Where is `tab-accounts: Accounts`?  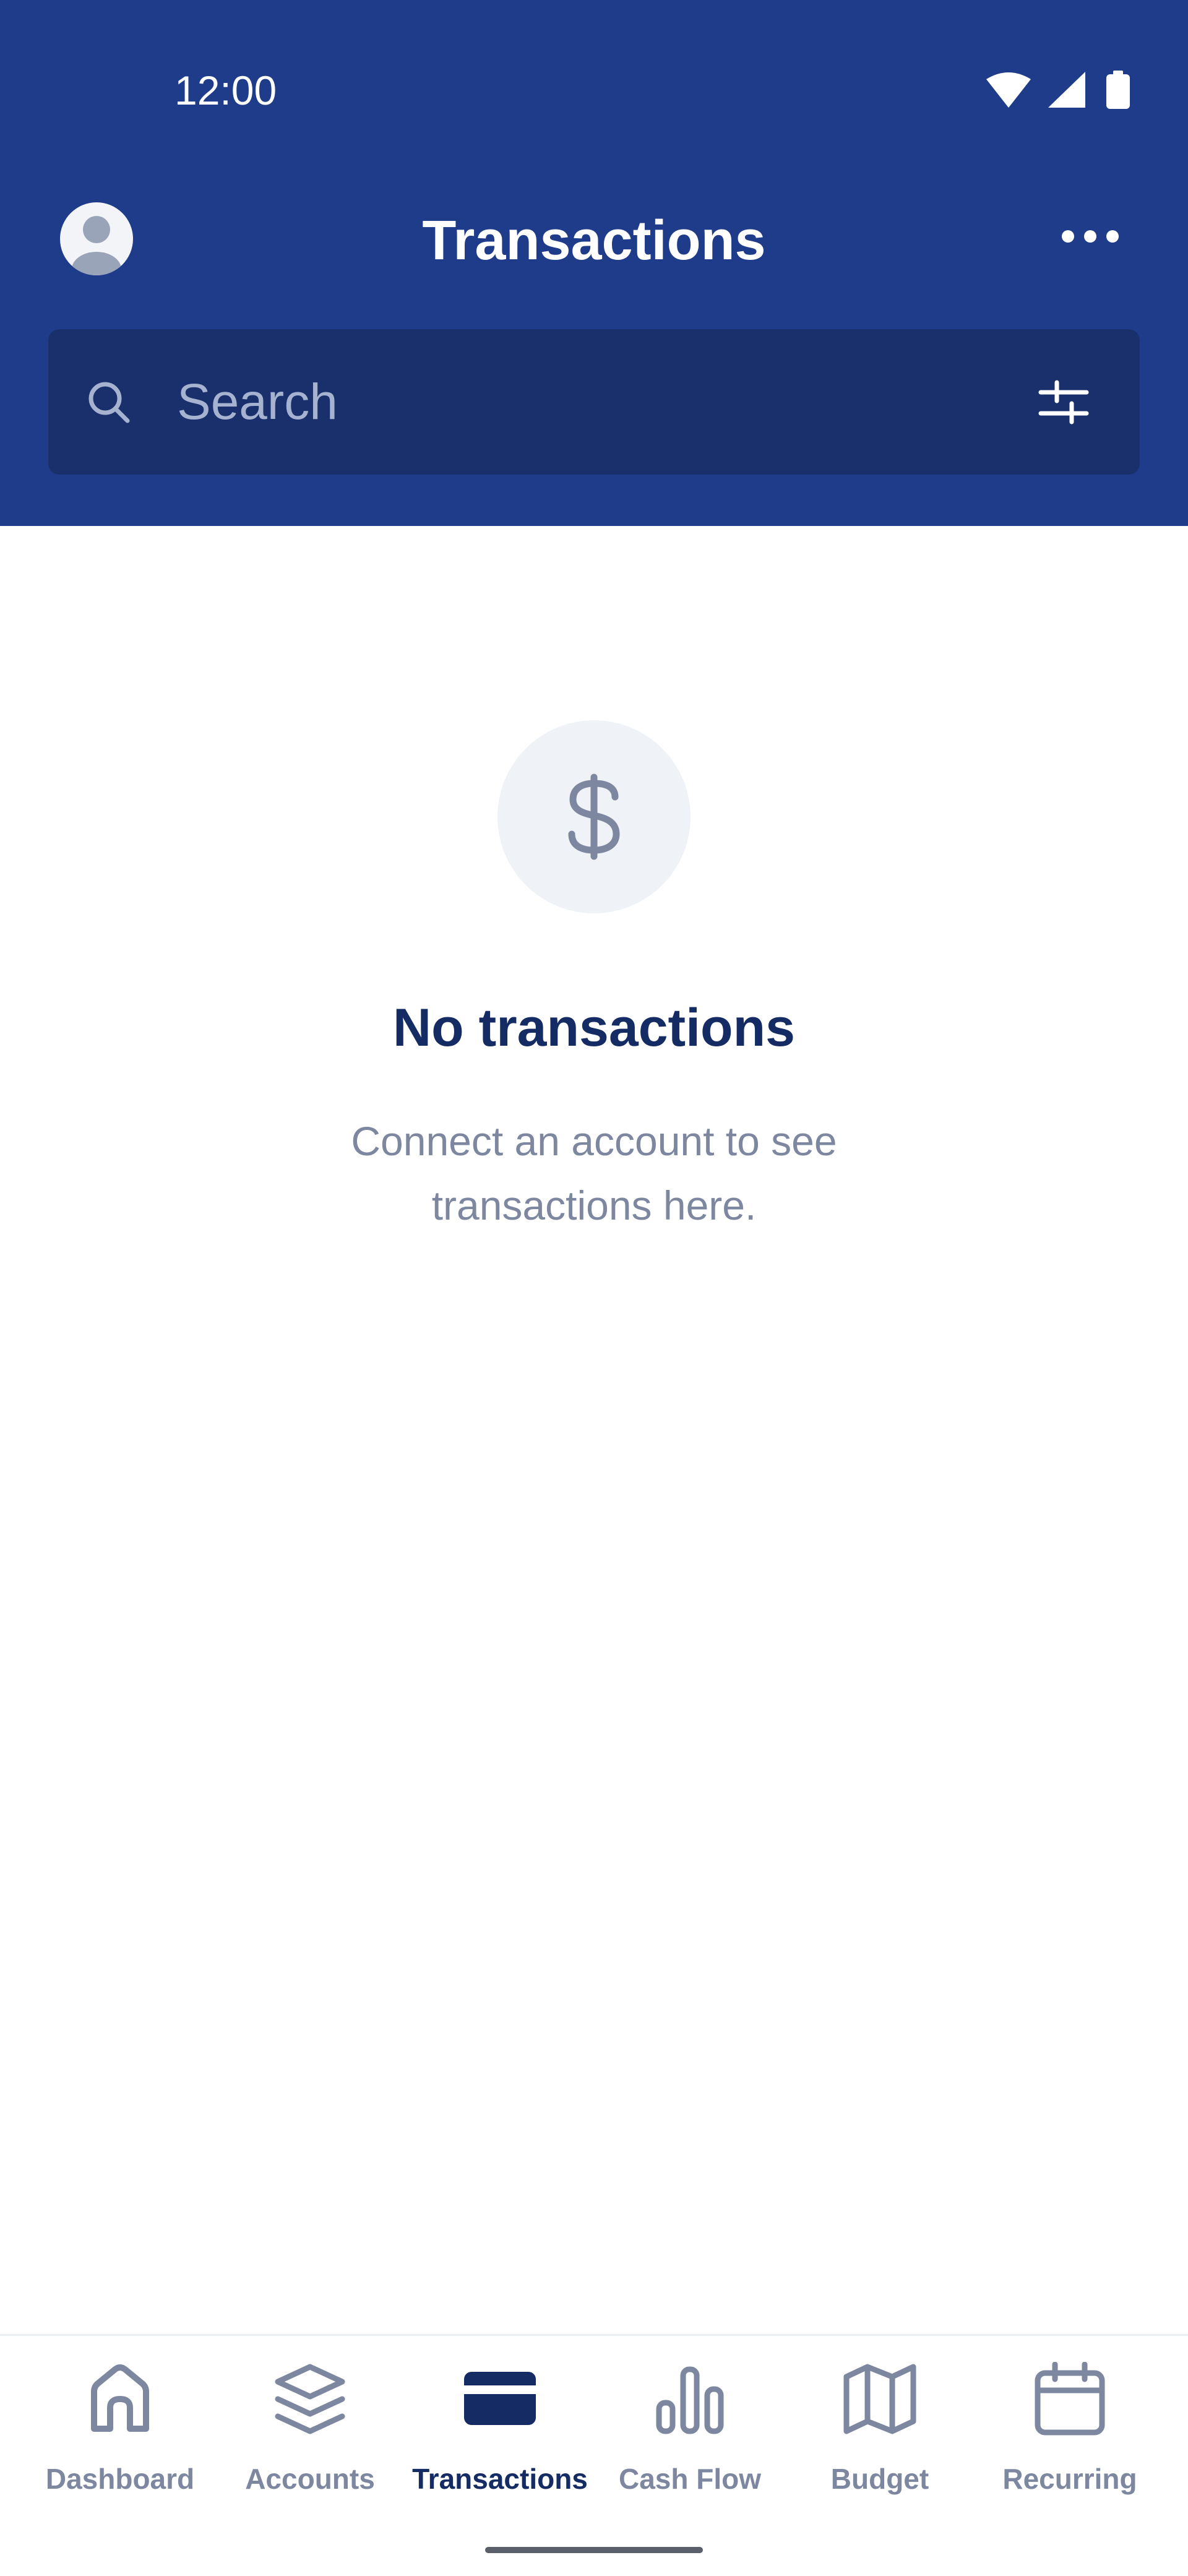 tab-accounts: Accounts is located at coordinates (310, 2425).